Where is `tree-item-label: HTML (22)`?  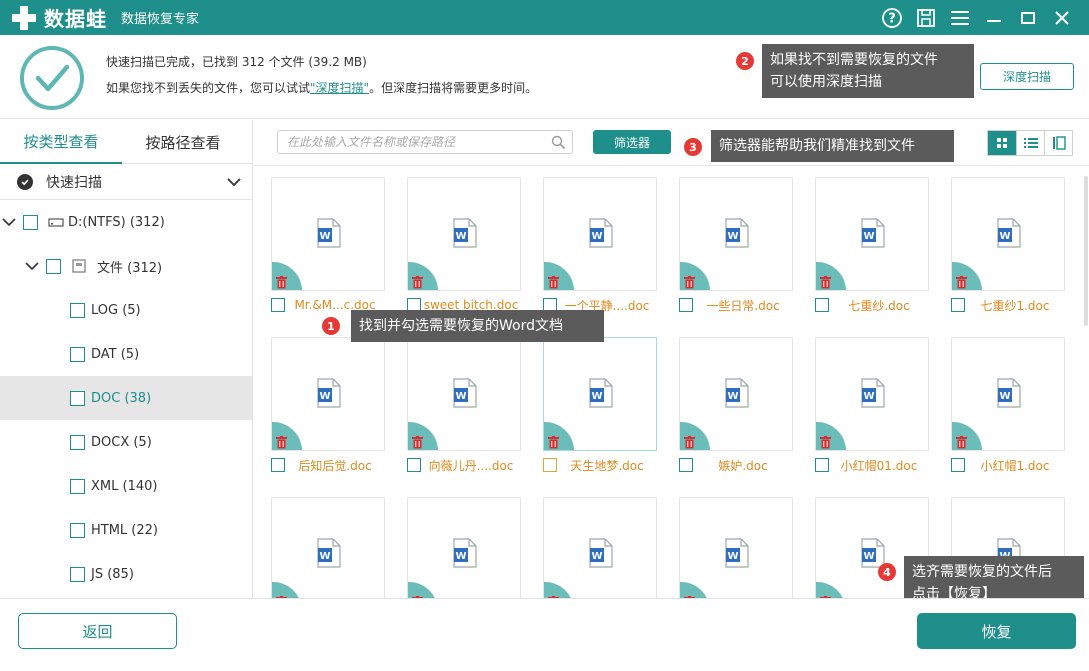 tree-item-label: HTML (22) is located at coordinates (124, 530).